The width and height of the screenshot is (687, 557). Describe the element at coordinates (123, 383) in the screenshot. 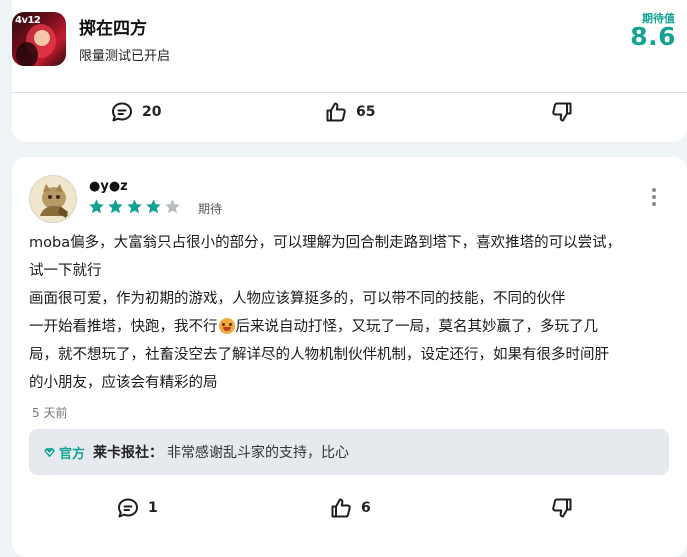

I see `review-line: 的小朋友，应该会有精彩的局` at that location.